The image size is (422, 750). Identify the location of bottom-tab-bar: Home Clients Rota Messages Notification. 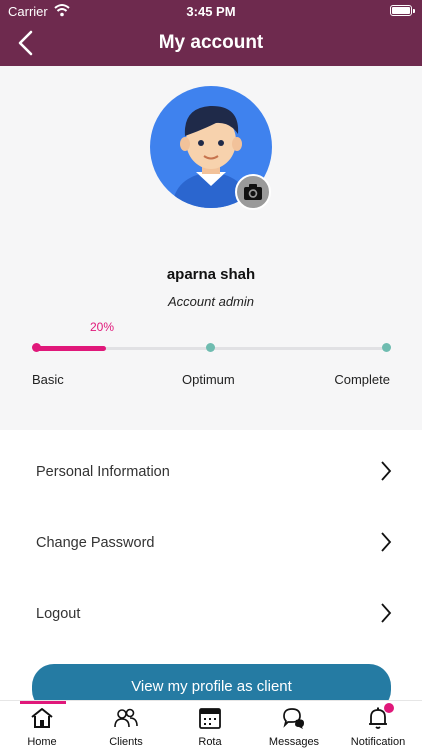
(211, 725).